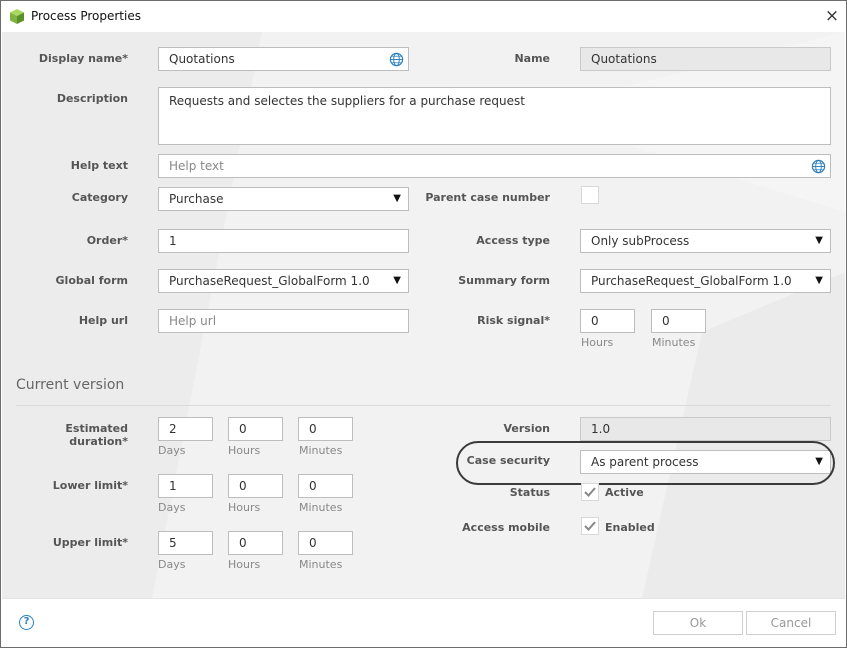 This screenshot has width=847, height=648. I want to click on access-mobile-checkbox-label: Enabled, so click(630, 527).